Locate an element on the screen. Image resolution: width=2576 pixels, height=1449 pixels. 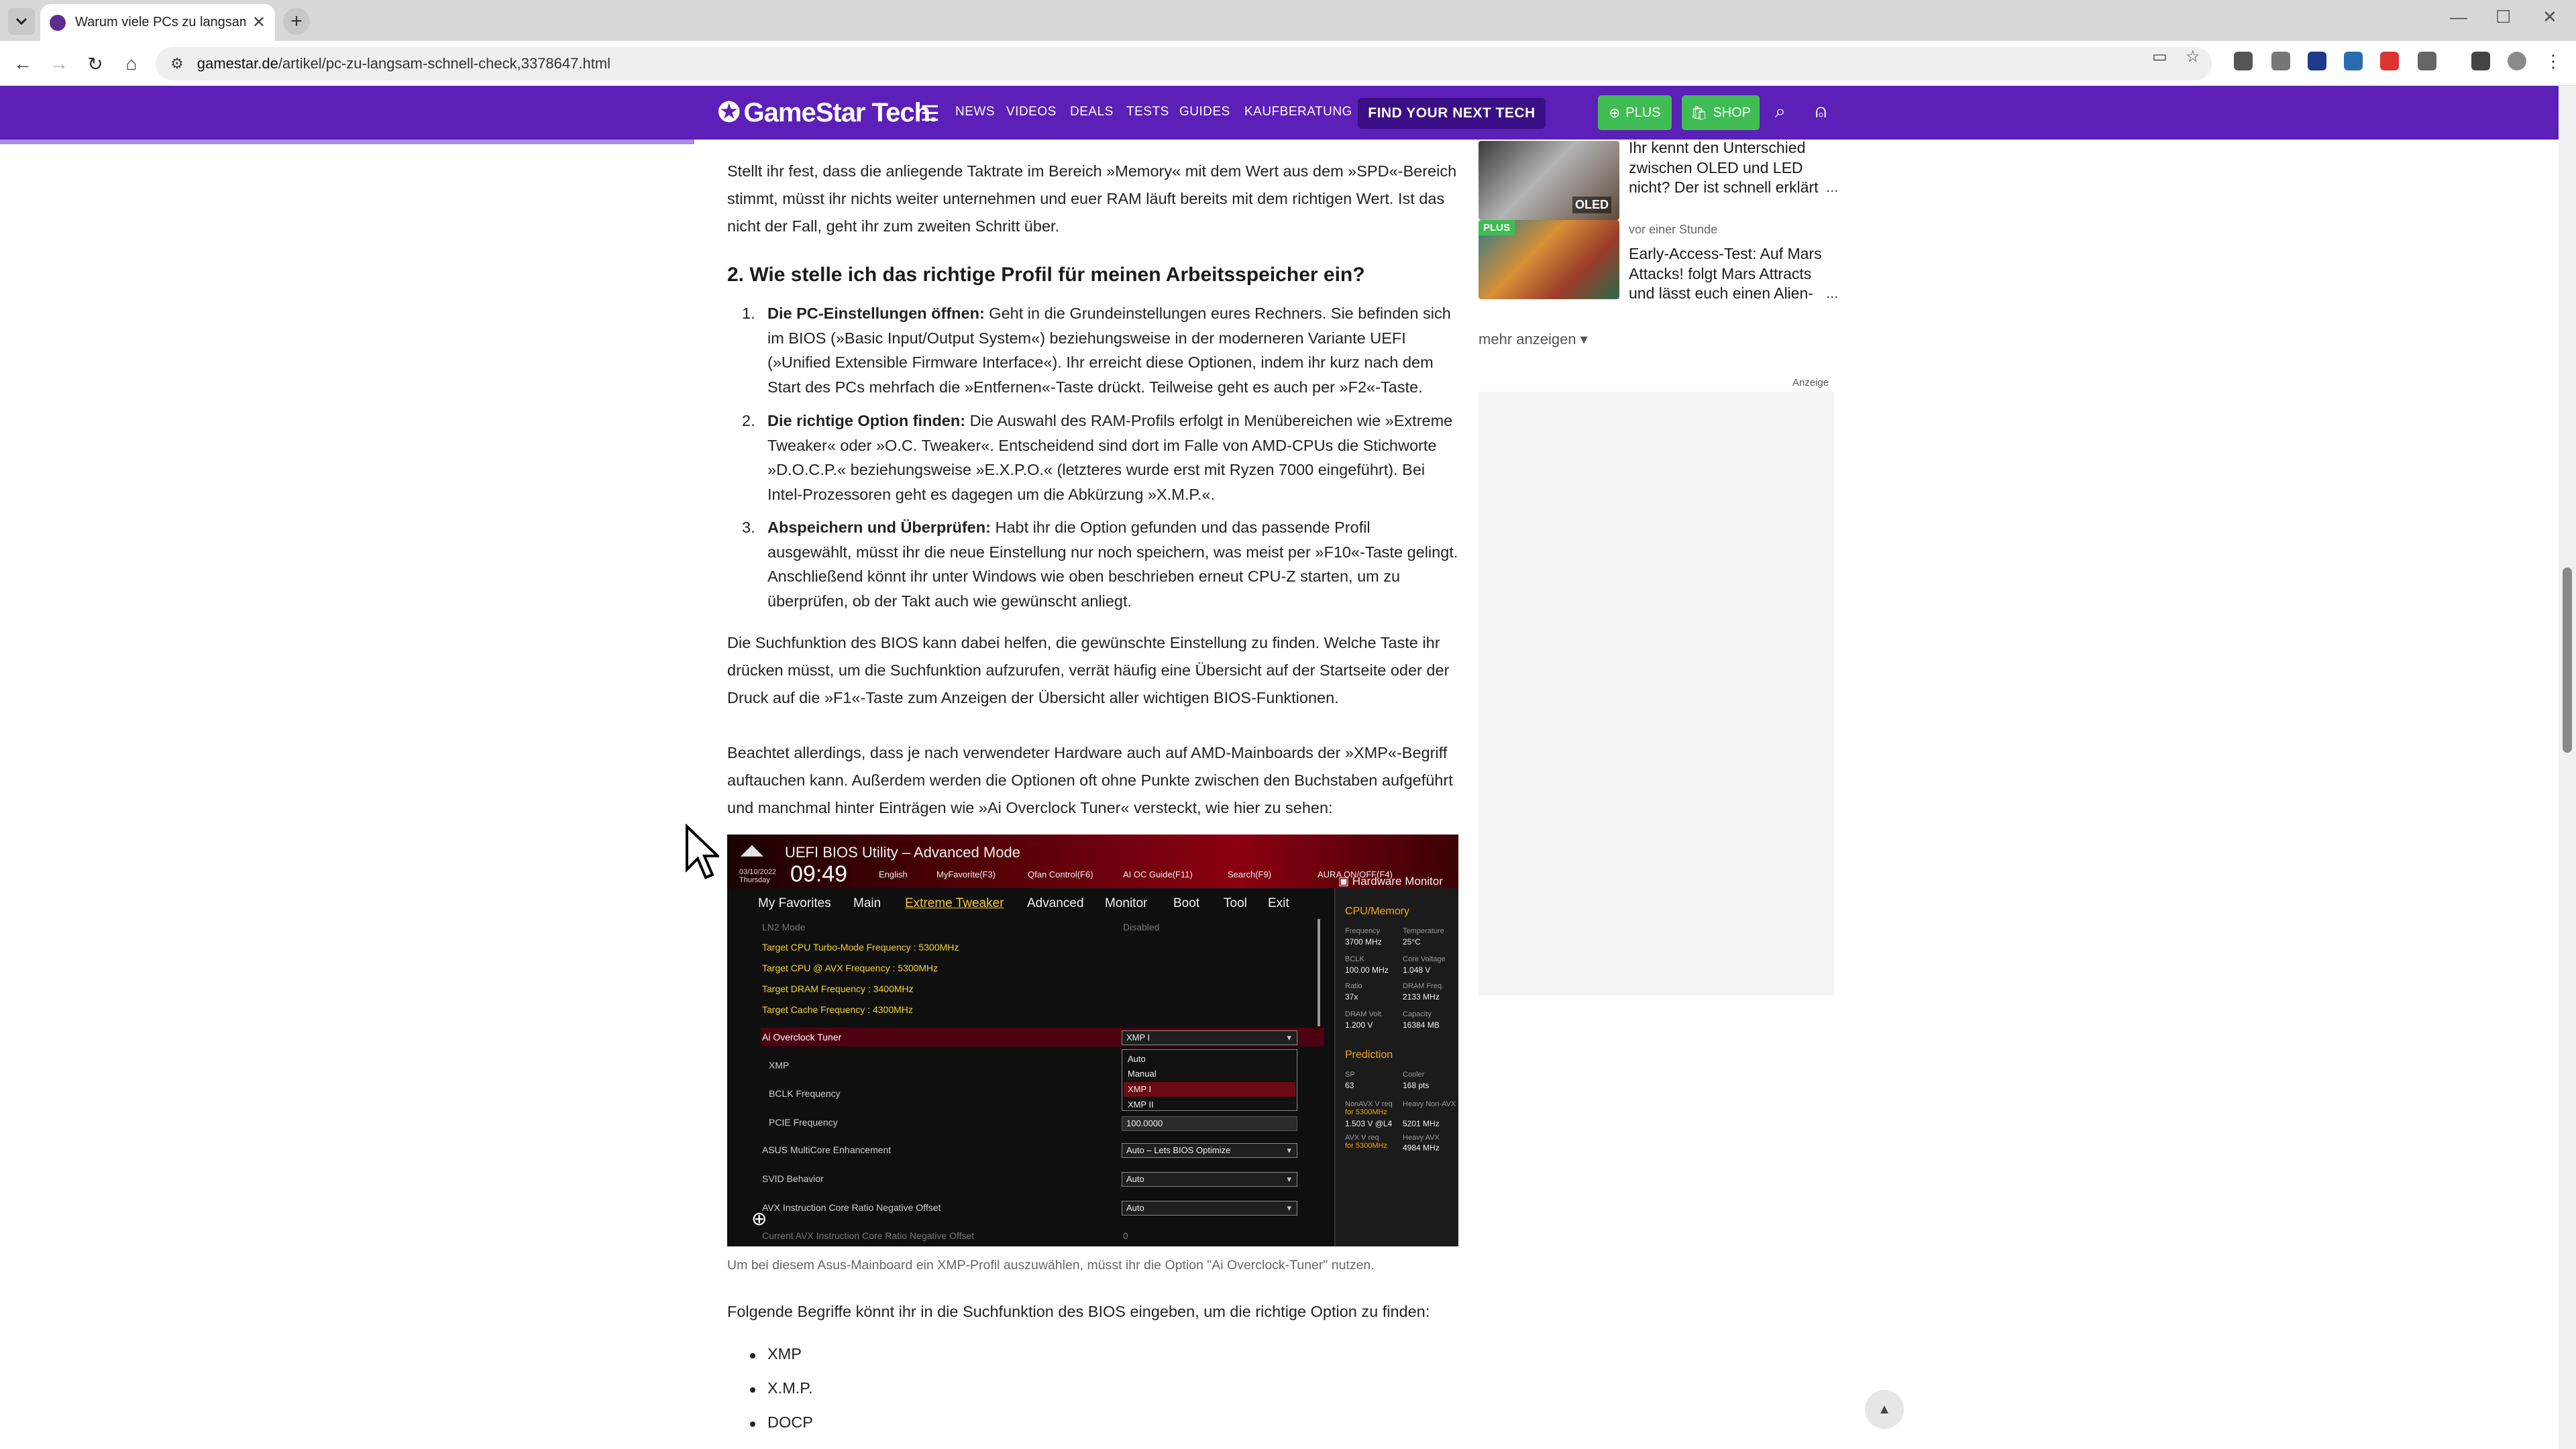
bios-option: XMP II is located at coordinates (1141, 1104).